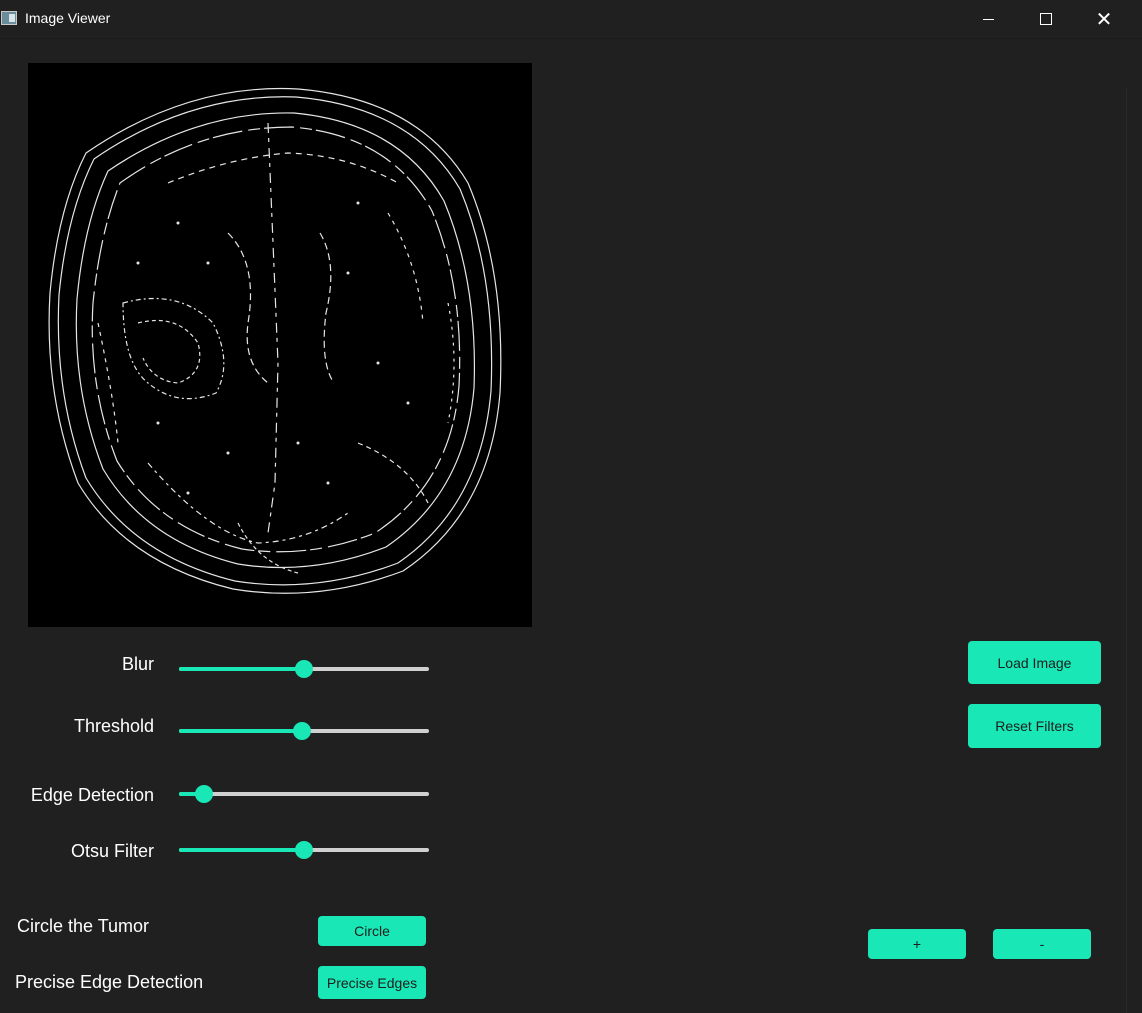  I want to click on otsu-filter-slider, so click(304, 850).